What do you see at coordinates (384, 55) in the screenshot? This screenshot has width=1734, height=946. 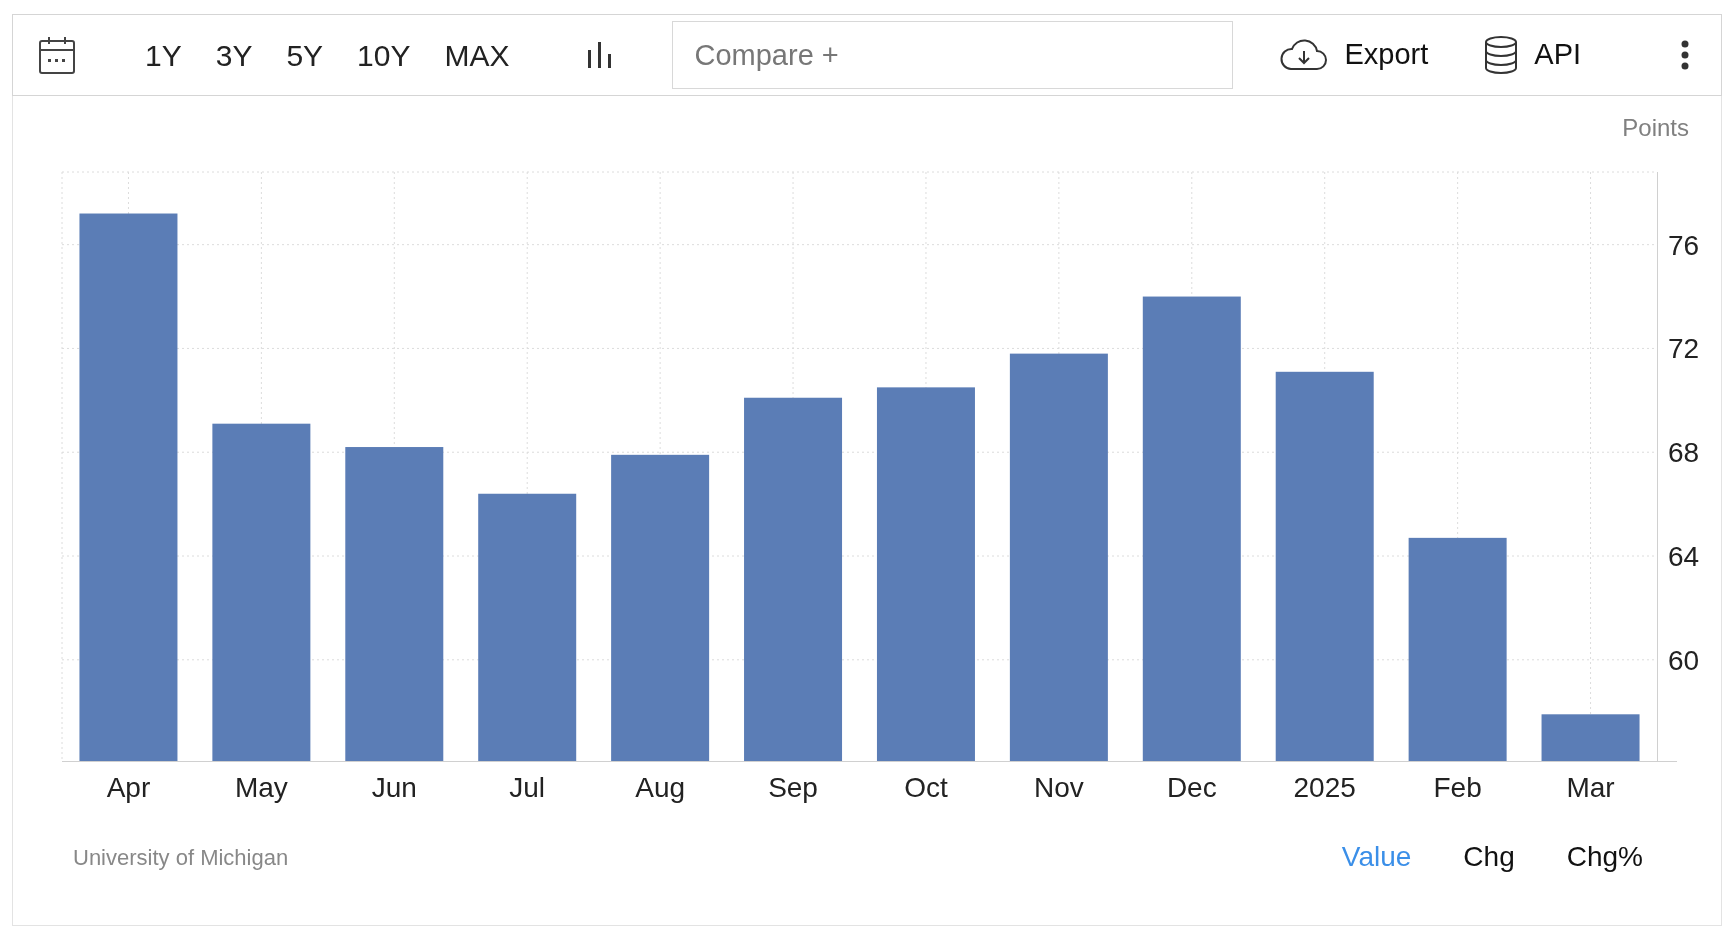 I see `range-button: 10Y` at bounding box center [384, 55].